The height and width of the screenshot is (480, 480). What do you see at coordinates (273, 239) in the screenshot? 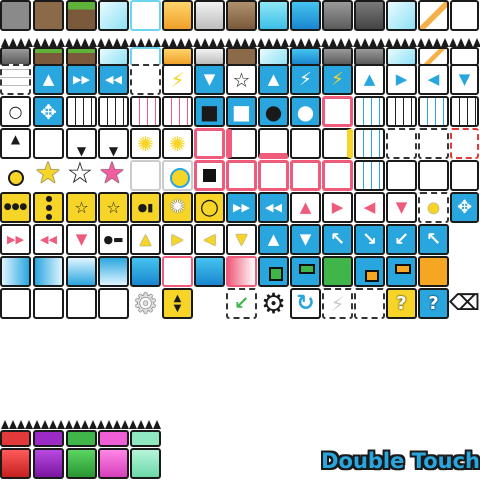
I see `up-white-arrow-block: ▲` at bounding box center [273, 239].